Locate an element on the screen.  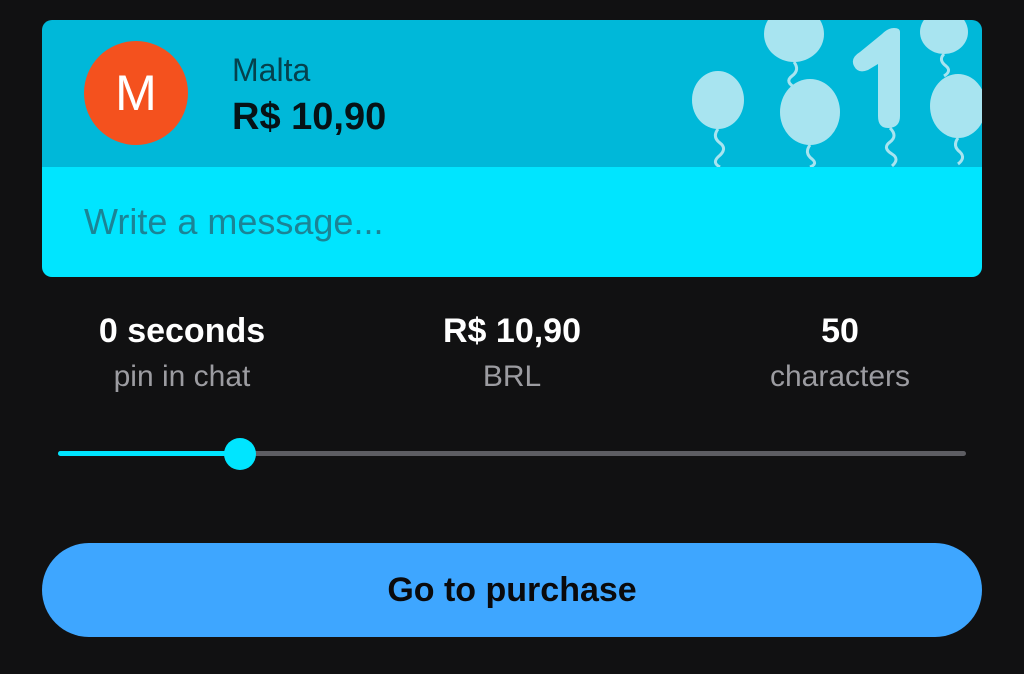
slider-fill is located at coordinates (149, 453).